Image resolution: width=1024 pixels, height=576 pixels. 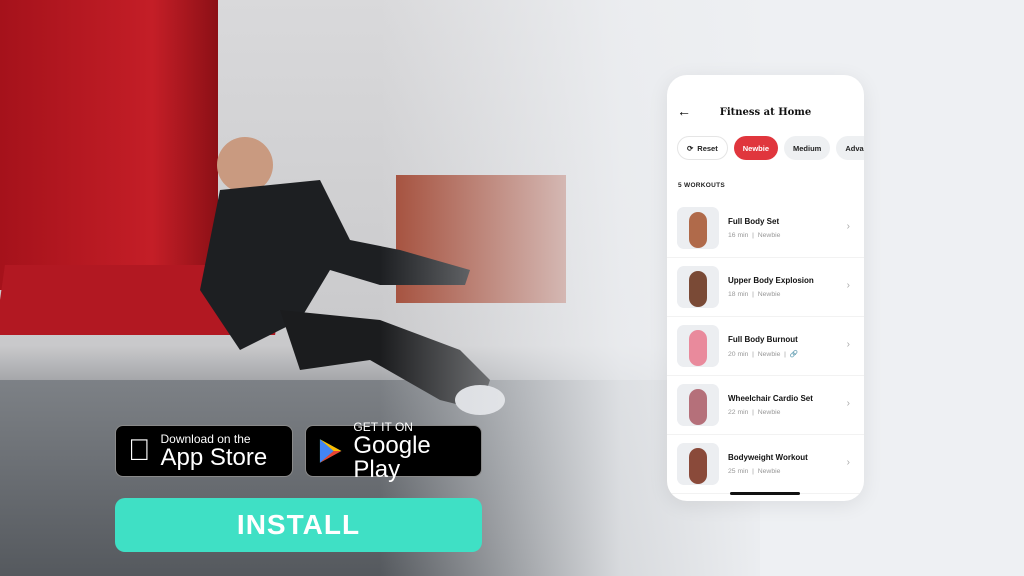 I want to click on filter-reset: ⟳ Reset, so click(x=702, y=148).